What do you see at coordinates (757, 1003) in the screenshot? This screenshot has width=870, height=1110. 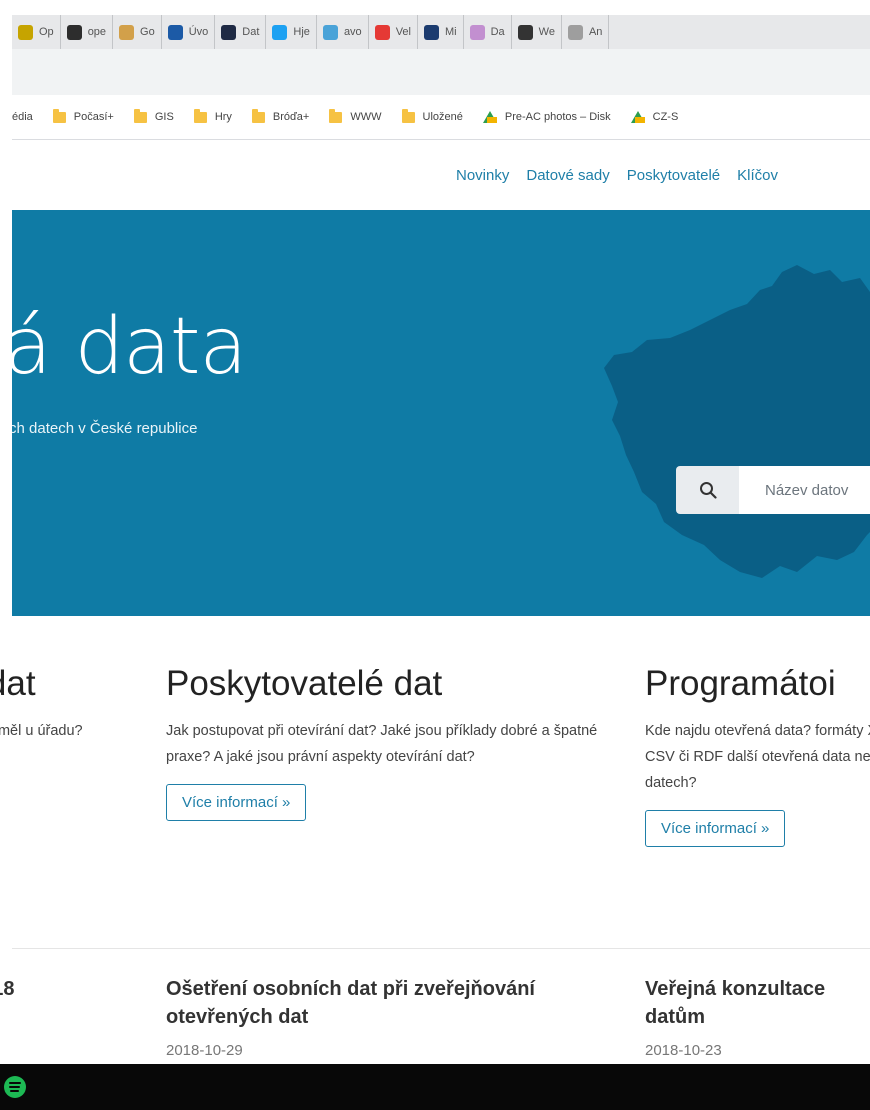 I see `news-title: Veřejná konzultace datům` at bounding box center [757, 1003].